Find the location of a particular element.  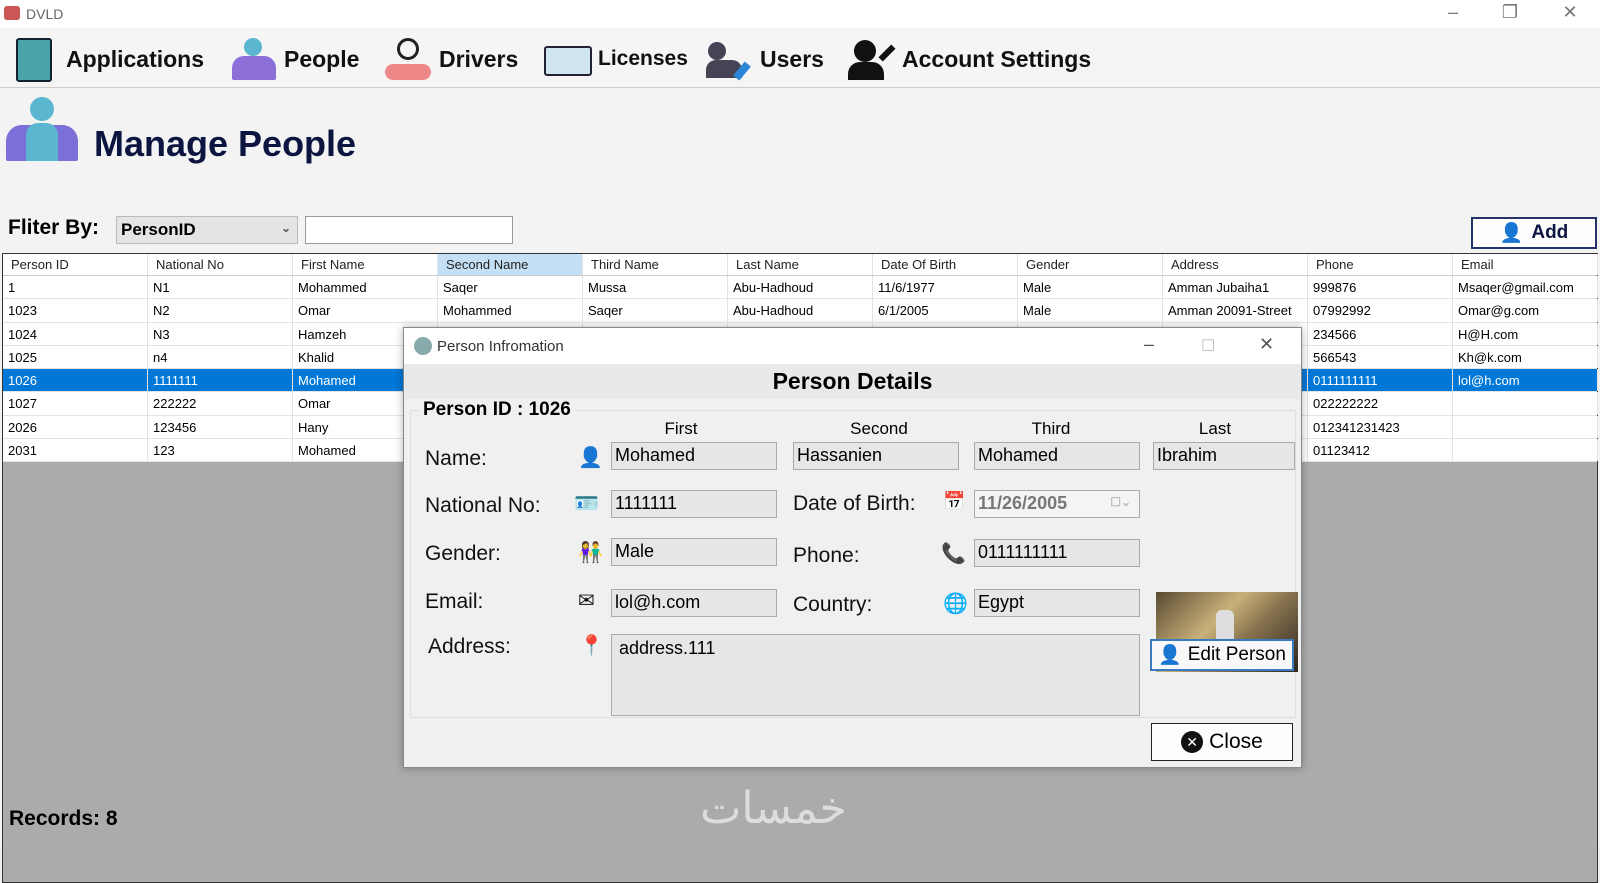

table-cell: 234566 is located at coordinates (1380, 333).